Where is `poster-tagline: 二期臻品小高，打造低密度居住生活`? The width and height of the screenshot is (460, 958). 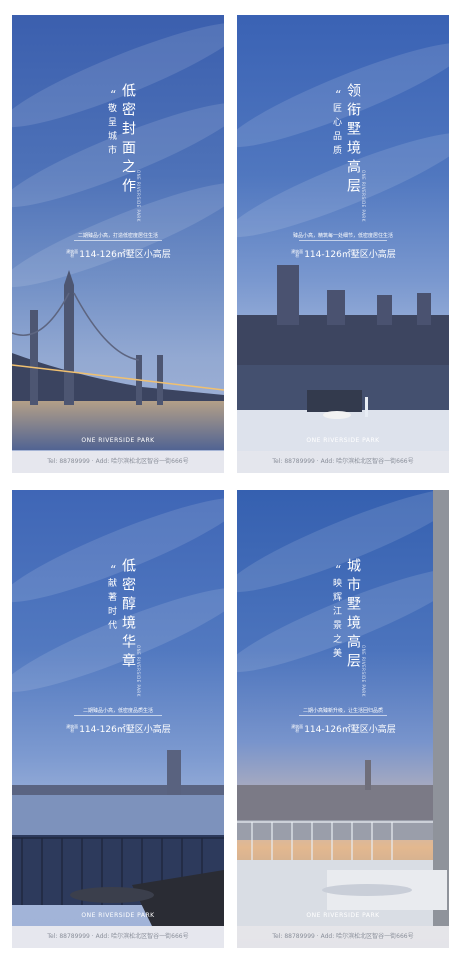
poster-tagline: 二期臻品小高，打造低密度居住生活 is located at coordinates (117, 236).